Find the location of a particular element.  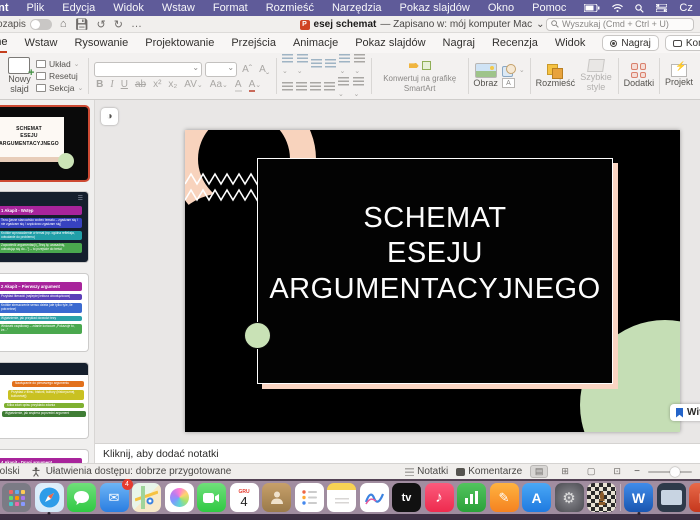

notes-toggle-button: Notatki is located at coordinates (426, 471).